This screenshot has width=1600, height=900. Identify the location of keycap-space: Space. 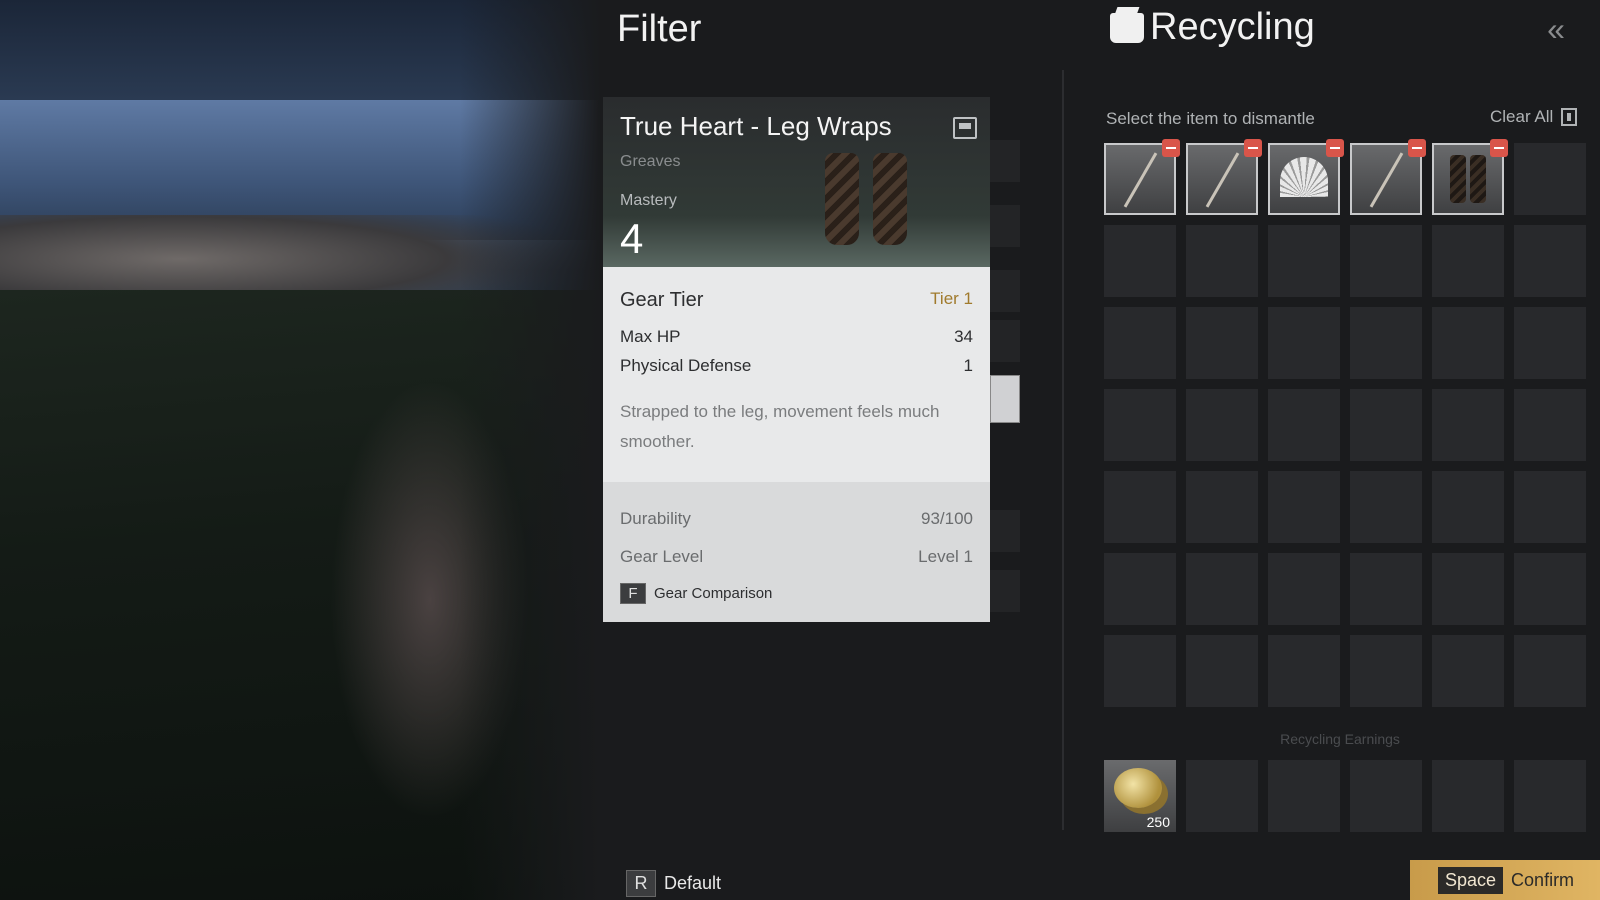
(1471, 880).